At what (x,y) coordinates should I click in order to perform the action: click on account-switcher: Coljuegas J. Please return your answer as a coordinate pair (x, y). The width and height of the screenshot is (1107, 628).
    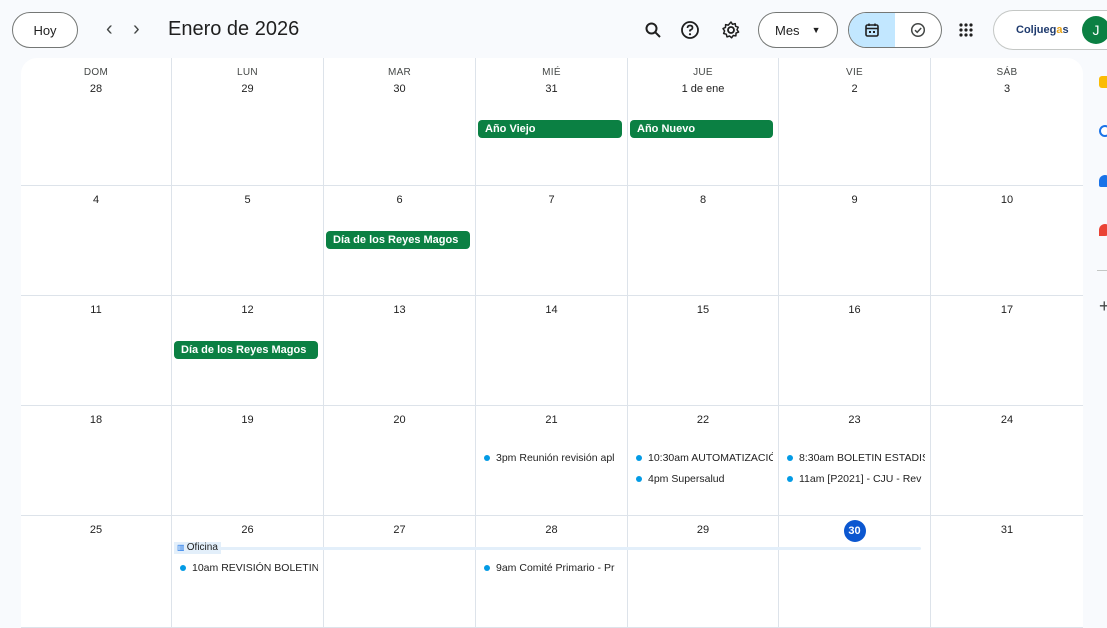
    Looking at the image, I should click on (1050, 30).